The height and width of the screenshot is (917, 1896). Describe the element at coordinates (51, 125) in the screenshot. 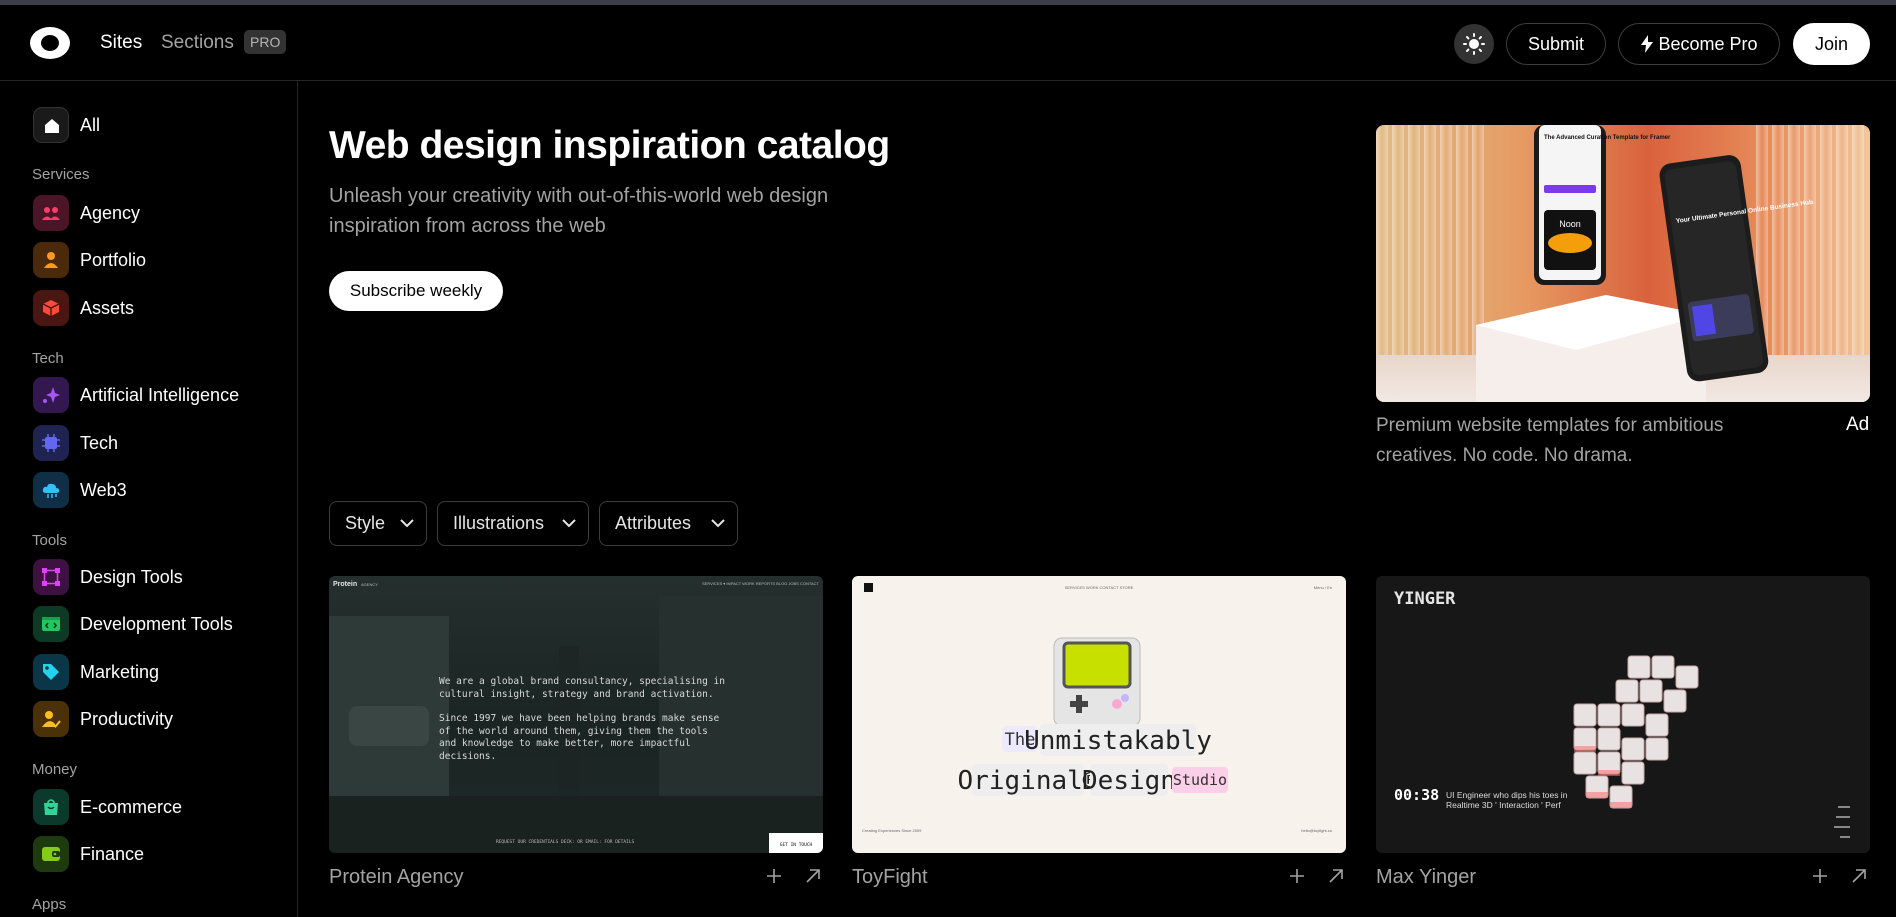

I see `home-icon` at that location.